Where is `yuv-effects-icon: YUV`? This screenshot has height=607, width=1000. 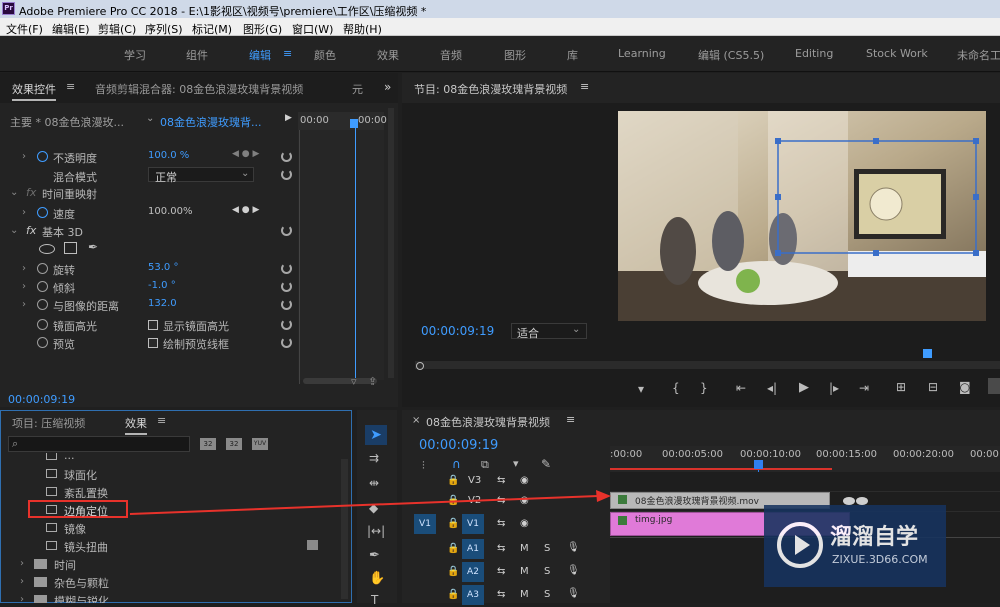
yuv-effects-icon: YUV is located at coordinates (260, 444).